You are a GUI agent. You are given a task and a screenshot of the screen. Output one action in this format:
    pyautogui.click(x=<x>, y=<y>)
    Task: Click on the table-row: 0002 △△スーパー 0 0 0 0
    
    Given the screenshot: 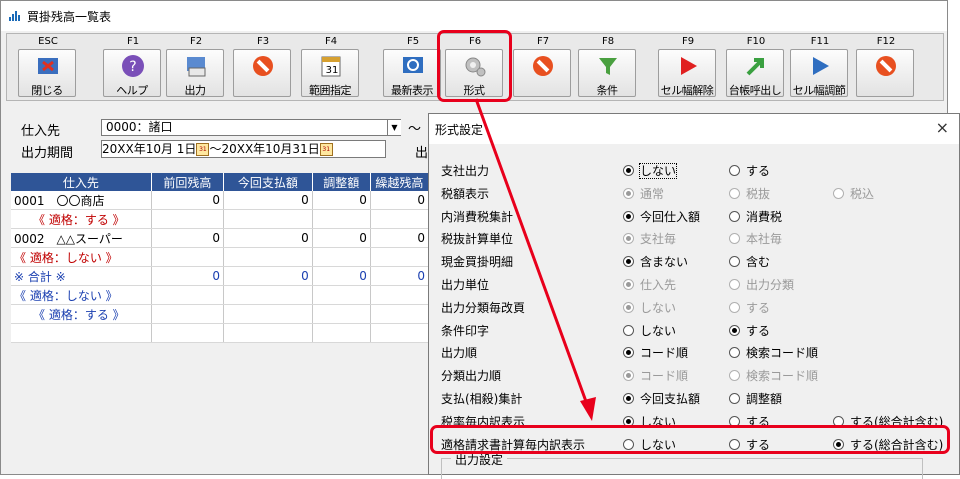 What is the action you would take?
    pyautogui.click(x=220, y=238)
    